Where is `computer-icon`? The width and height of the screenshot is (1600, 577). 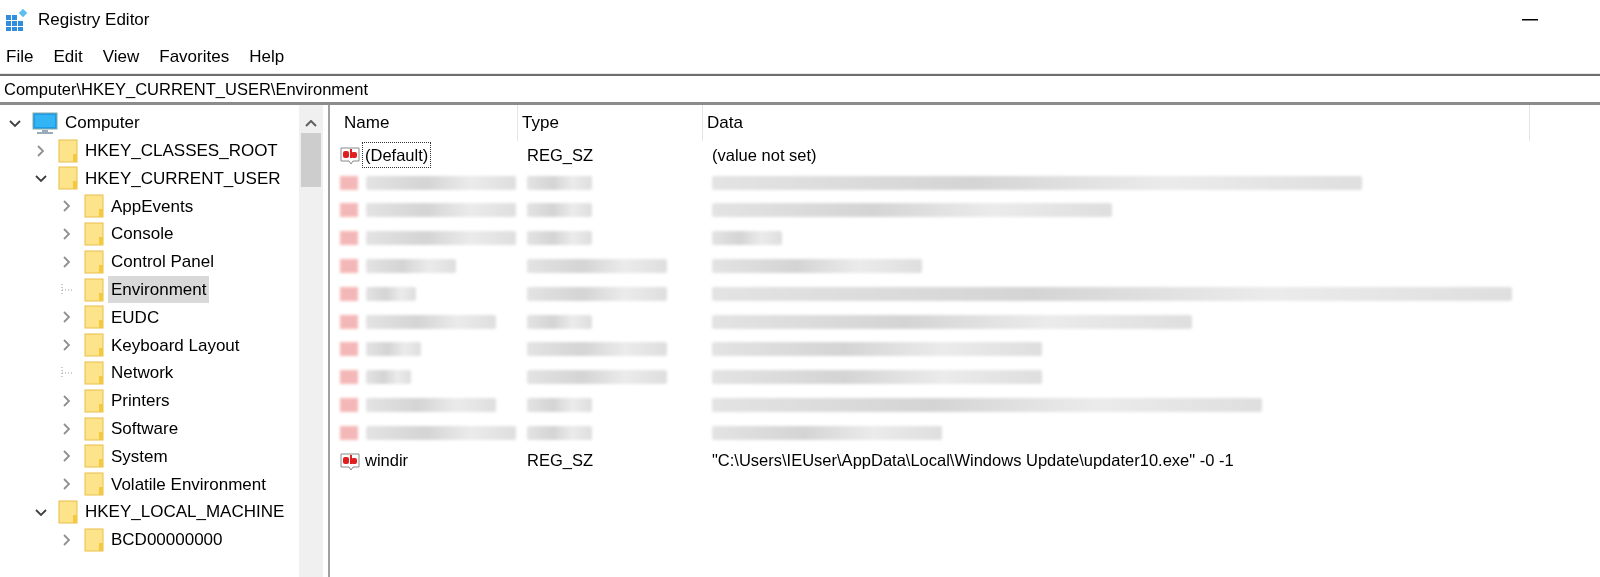 computer-icon is located at coordinates (45, 122).